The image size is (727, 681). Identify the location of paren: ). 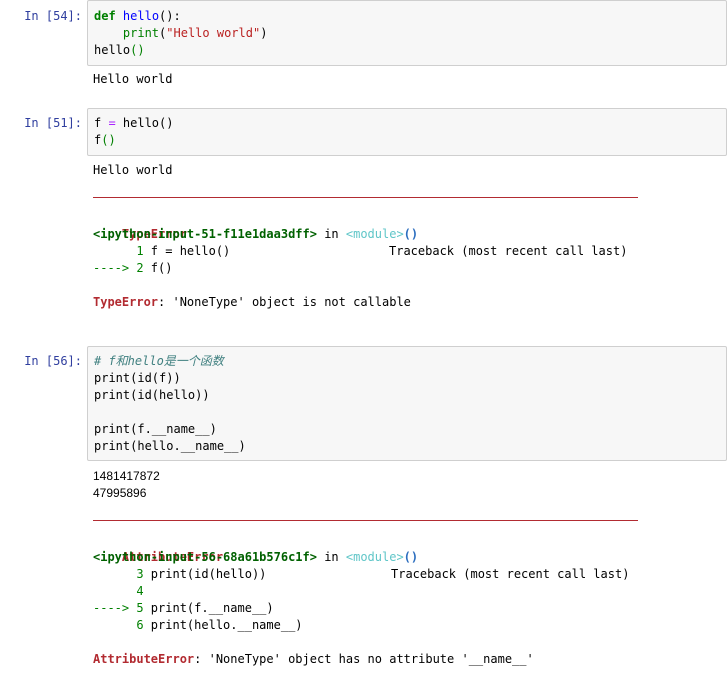
(264, 33).